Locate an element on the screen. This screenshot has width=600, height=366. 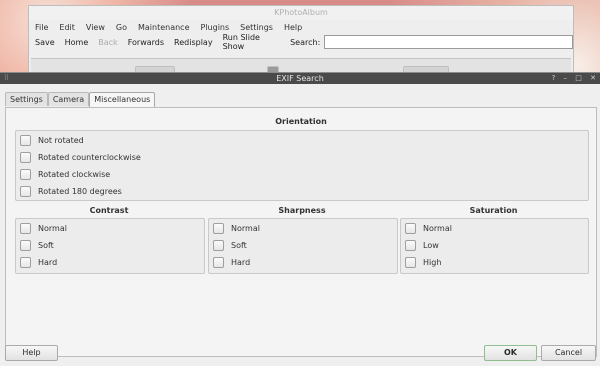
tab-camera: Camera is located at coordinates (68, 99).